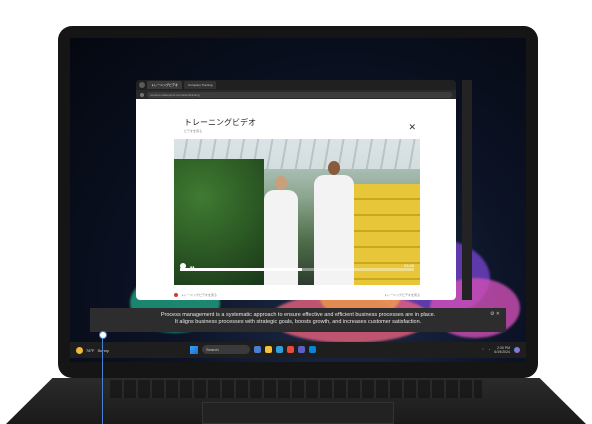 This screenshot has height=424, width=592. Describe the element at coordinates (299, 94) in the screenshot. I see `url-field: contoso.sharepoint.com/sites/training` at that location.